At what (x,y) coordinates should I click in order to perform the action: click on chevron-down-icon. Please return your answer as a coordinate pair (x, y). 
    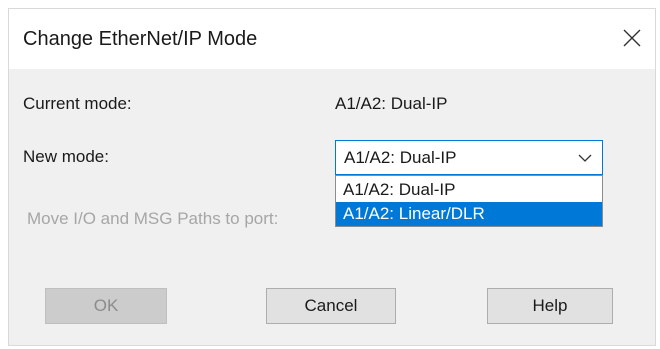
    Looking at the image, I should click on (585, 158).